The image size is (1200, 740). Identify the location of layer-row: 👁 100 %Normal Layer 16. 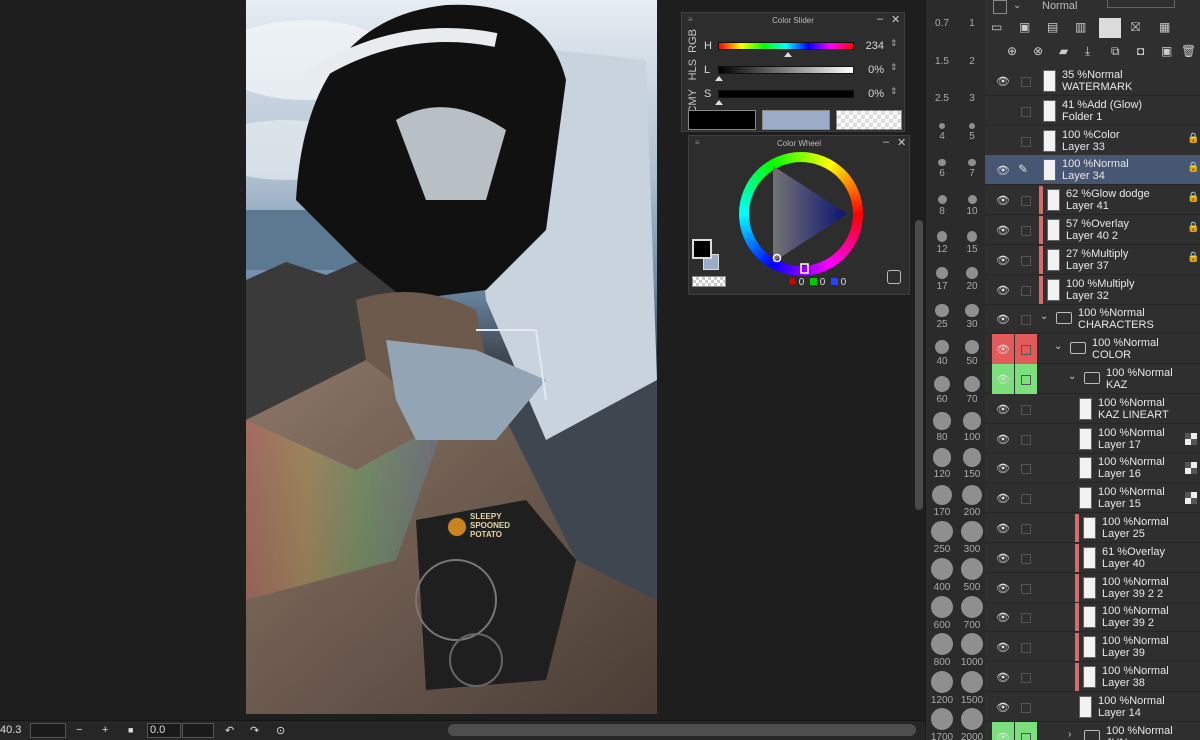
(1092, 468).